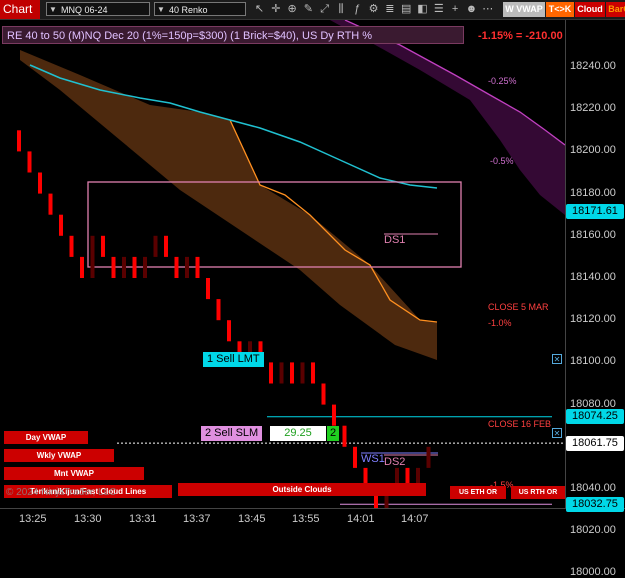  I want to click on level-label-close-16-feb: CLOSE 16 FEB, so click(520, 424).